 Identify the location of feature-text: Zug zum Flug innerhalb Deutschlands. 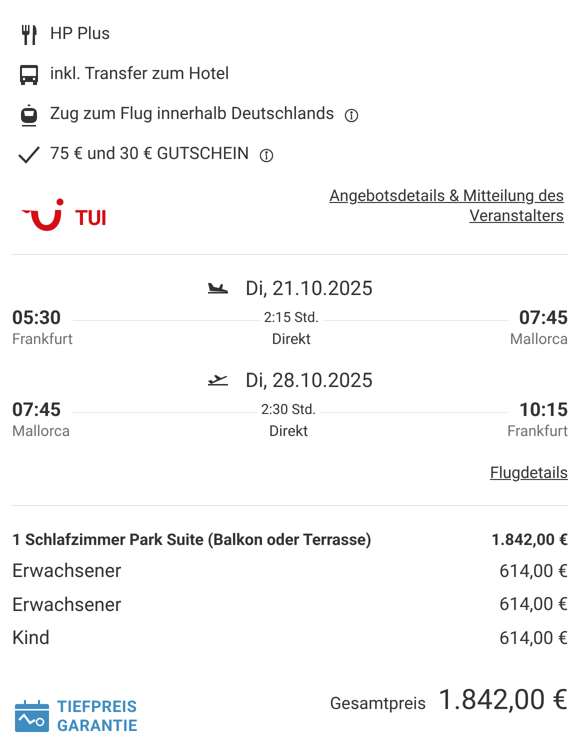
(192, 114).